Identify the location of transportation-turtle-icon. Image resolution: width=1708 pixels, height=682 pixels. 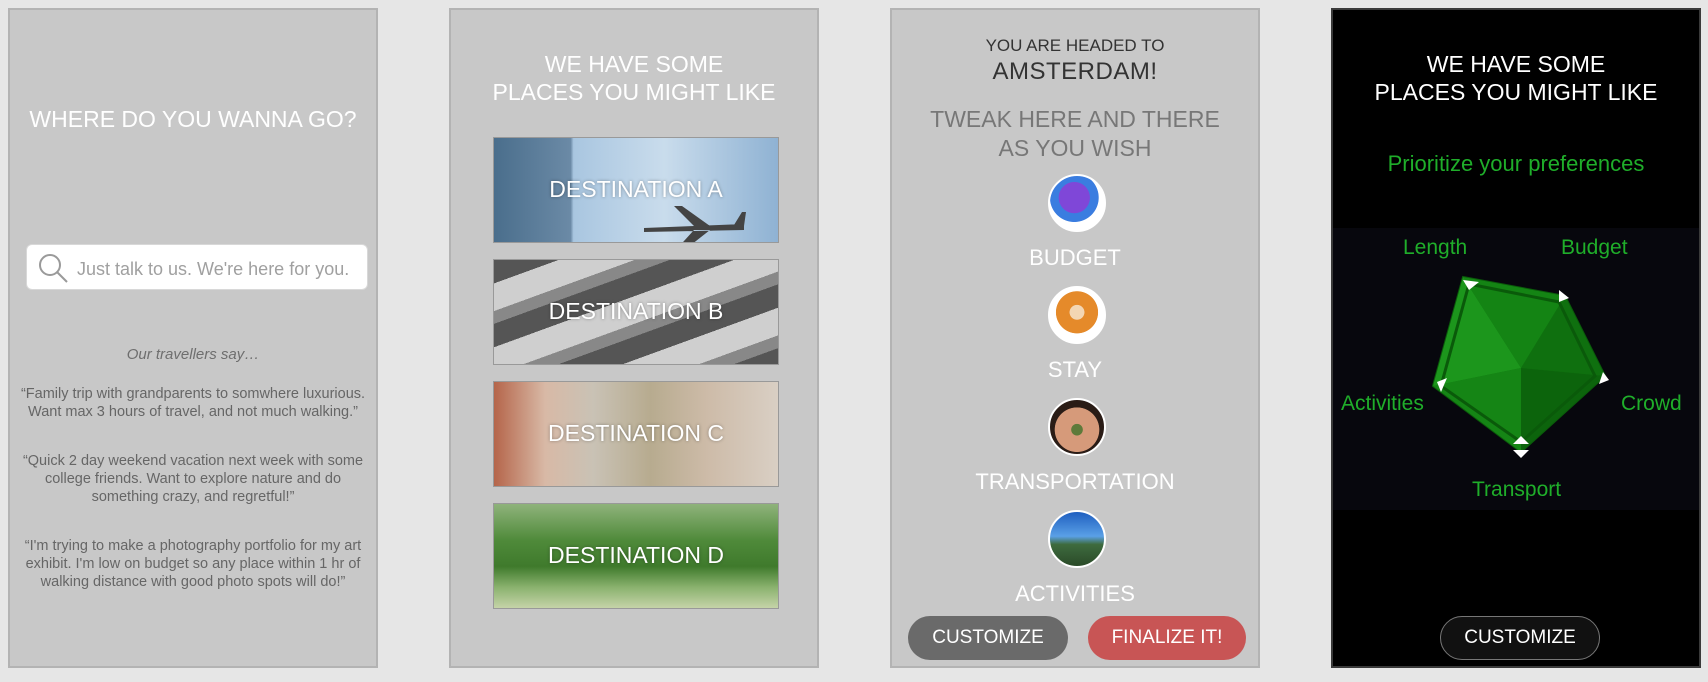
(1077, 427).